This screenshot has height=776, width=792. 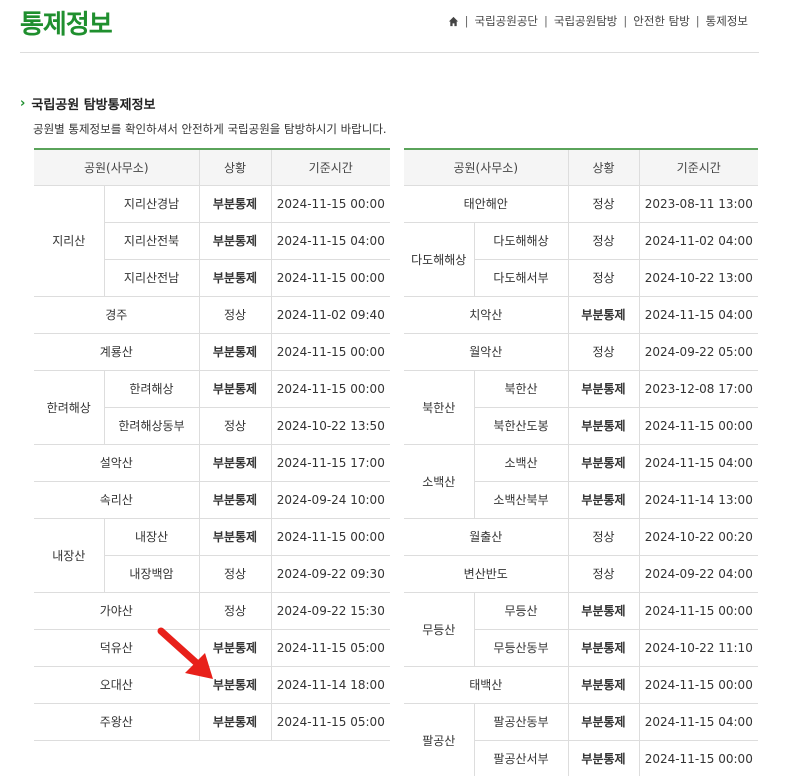 What do you see at coordinates (699, 389) in the screenshot?
I see `time-cell: 2023-12-08 17:00` at bounding box center [699, 389].